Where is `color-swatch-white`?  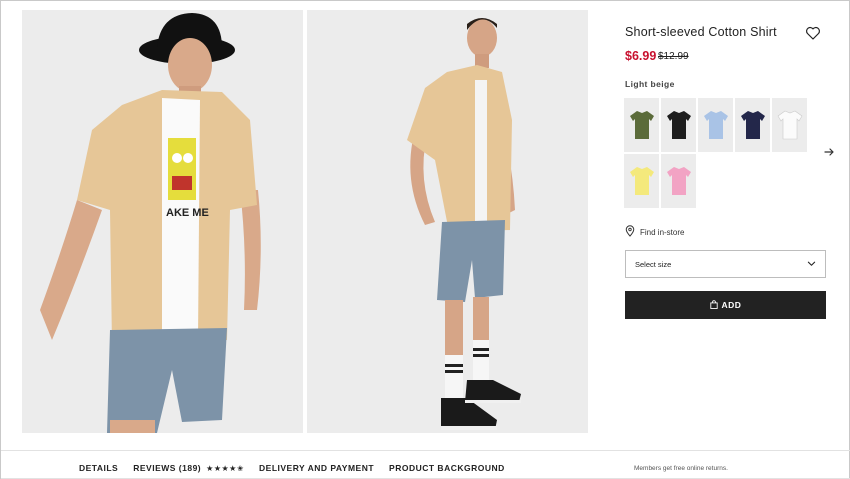 color-swatch-white is located at coordinates (789, 125).